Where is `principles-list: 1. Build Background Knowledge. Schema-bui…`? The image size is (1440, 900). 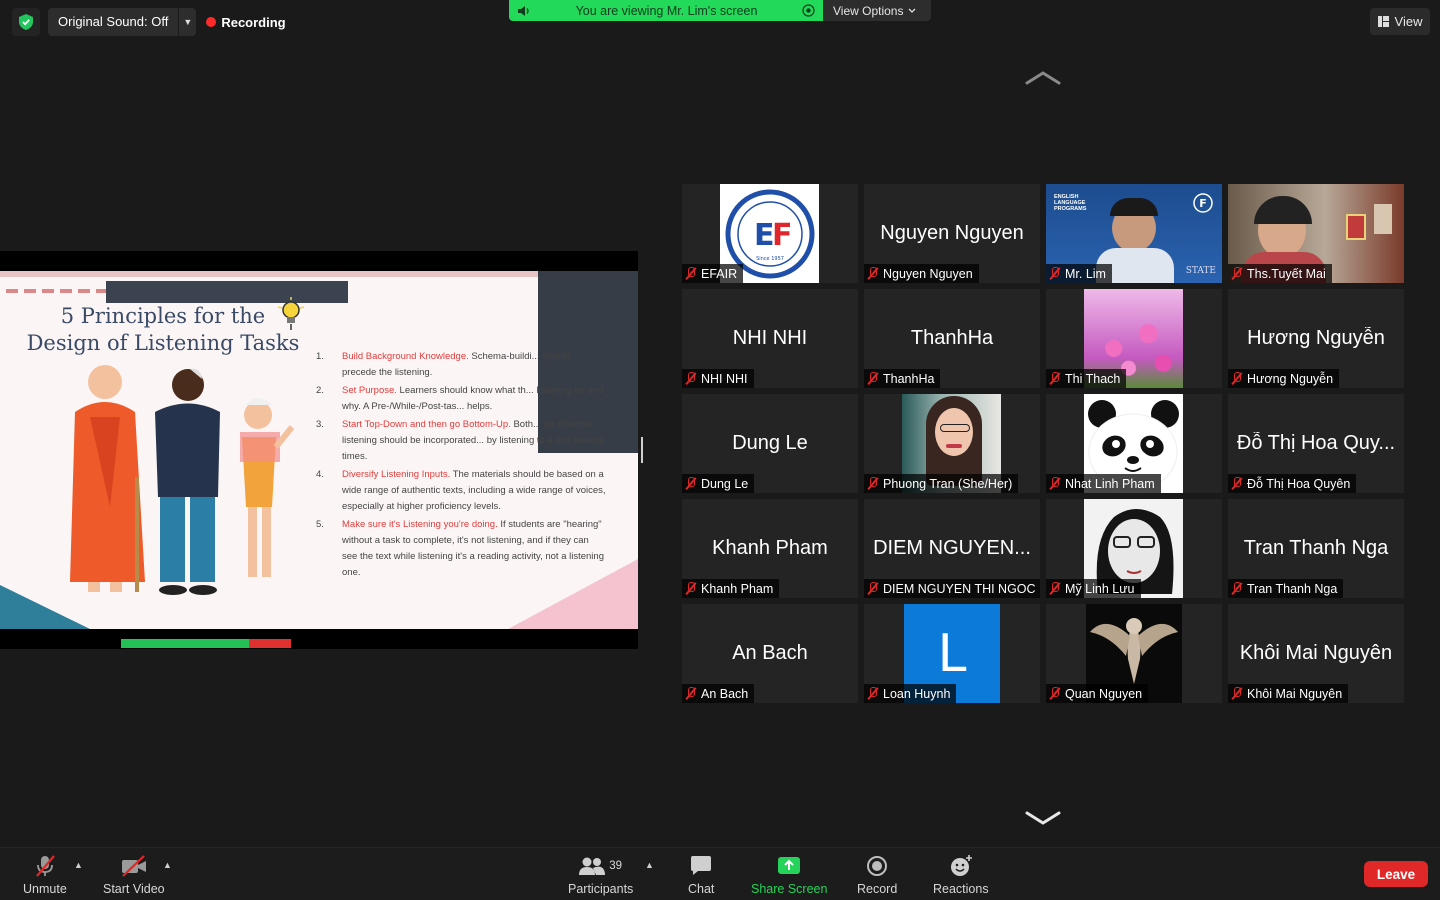
principles-list: 1. Build Background Knowledge. Schema-bui… is located at coordinates (461, 466).